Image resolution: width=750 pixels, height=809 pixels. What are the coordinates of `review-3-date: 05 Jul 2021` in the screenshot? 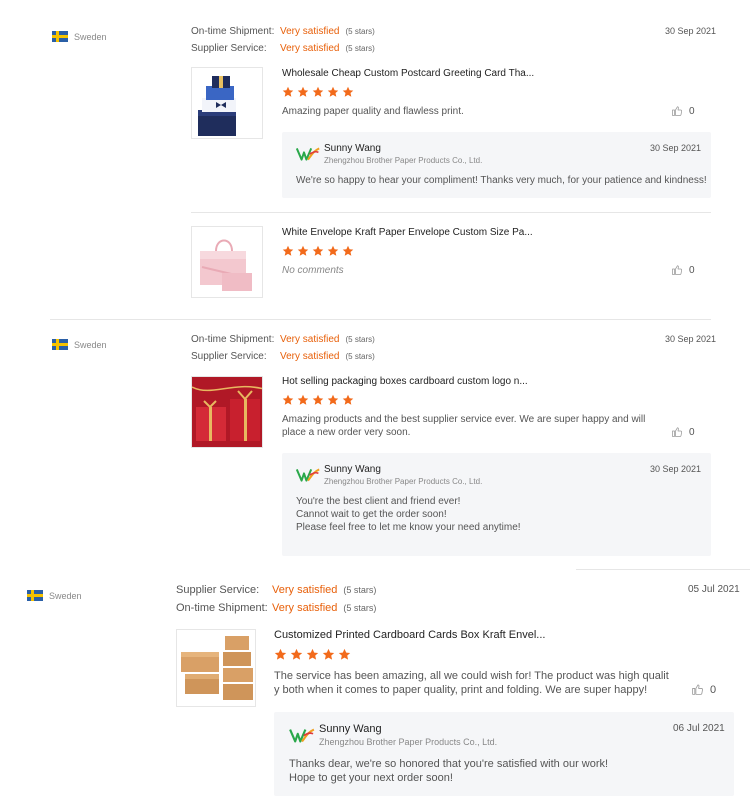 It's located at (714, 589).